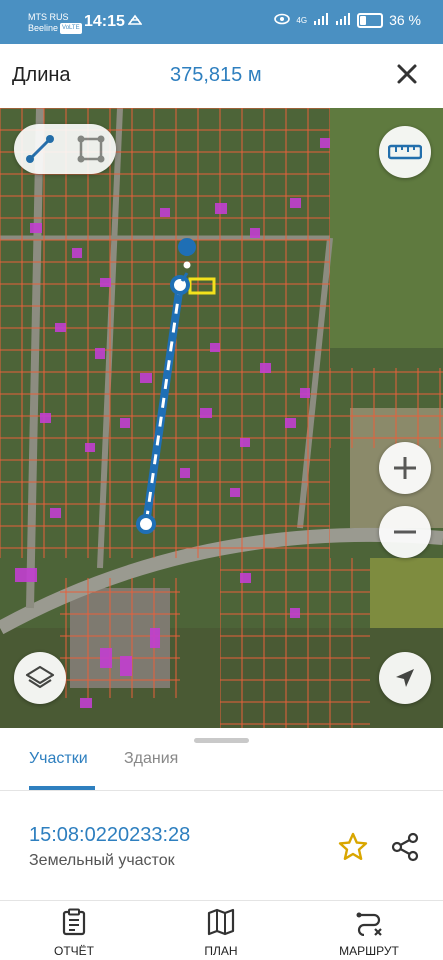 The height and width of the screenshot is (960, 443). What do you see at coordinates (48, 17) in the screenshot?
I see `carrier-1: MTS RUS` at bounding box center [48, 17].